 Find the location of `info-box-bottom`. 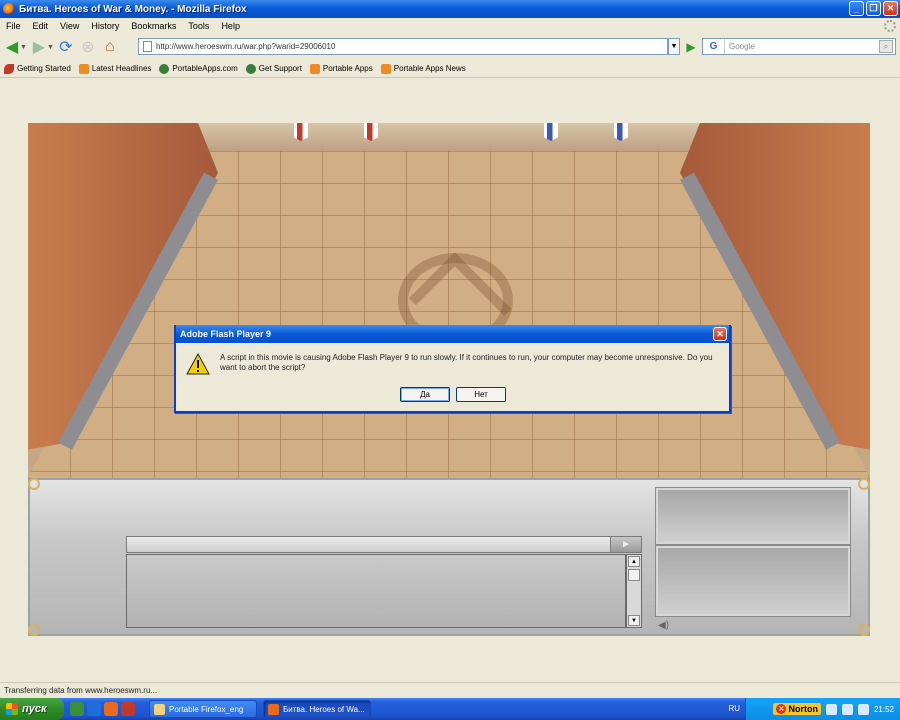

info-box-bottom is located at coordinates (753, 581).